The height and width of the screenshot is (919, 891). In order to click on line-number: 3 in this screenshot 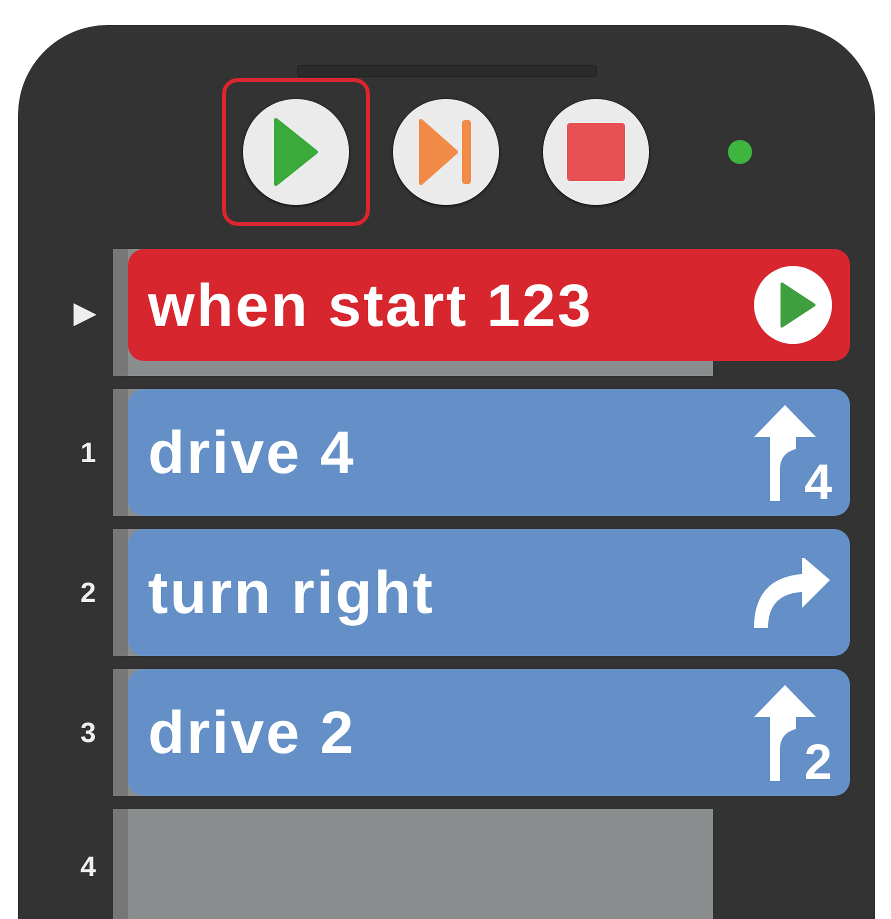, I will do `click(88, 732)`.